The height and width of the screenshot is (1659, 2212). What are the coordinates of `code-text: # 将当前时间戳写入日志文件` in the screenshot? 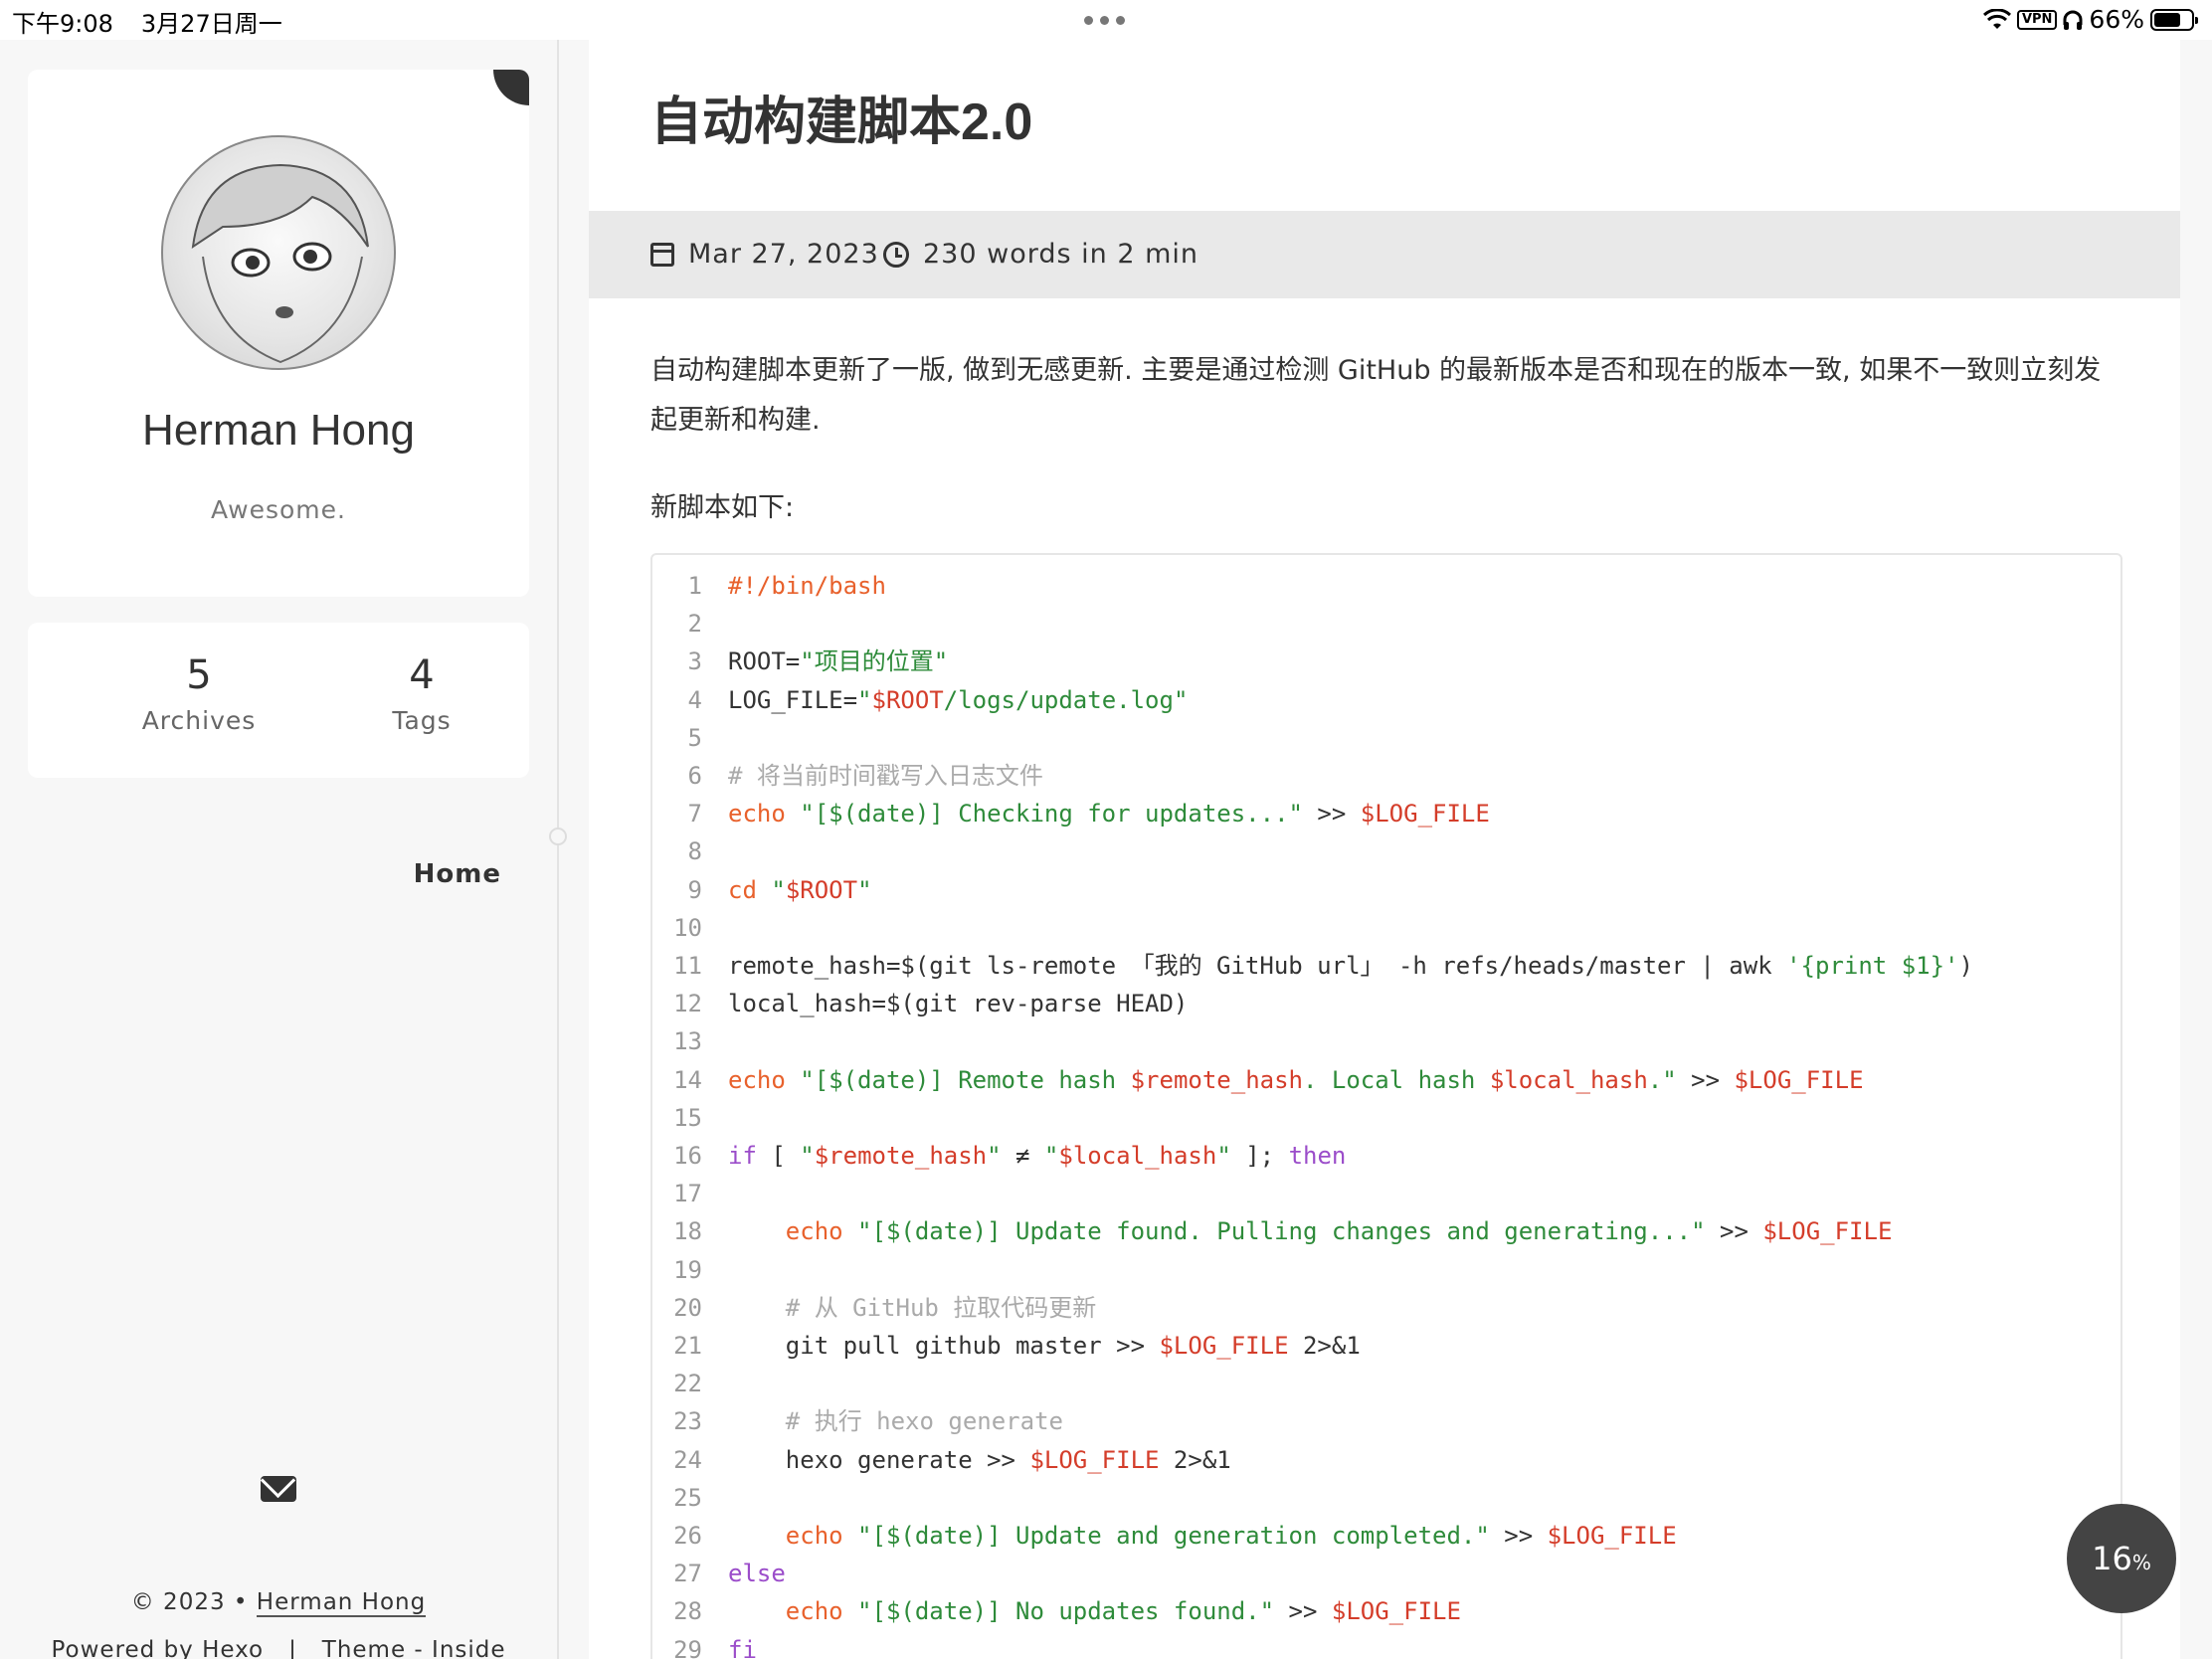 It's located at (885, 776).